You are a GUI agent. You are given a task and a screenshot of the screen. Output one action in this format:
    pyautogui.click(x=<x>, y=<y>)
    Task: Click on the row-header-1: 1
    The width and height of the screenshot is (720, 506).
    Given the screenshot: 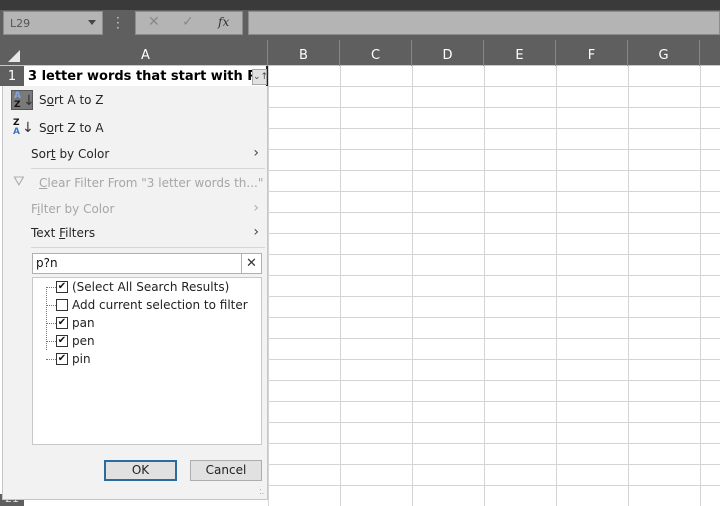 What is the action you would take?
    pyautogui.click(x=12, y=76)
    